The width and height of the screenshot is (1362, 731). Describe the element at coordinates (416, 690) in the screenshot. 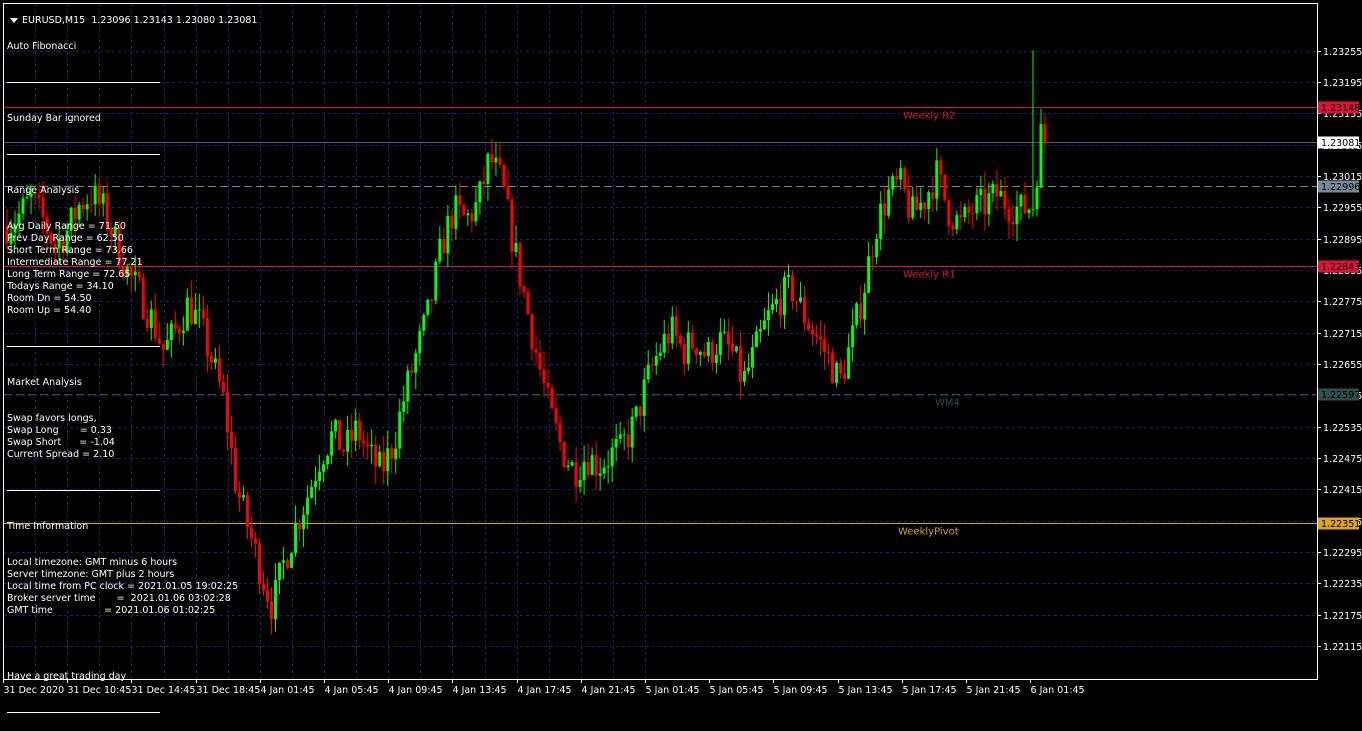

I see `x-tick-label: 4 Jan 09:45` at that location.